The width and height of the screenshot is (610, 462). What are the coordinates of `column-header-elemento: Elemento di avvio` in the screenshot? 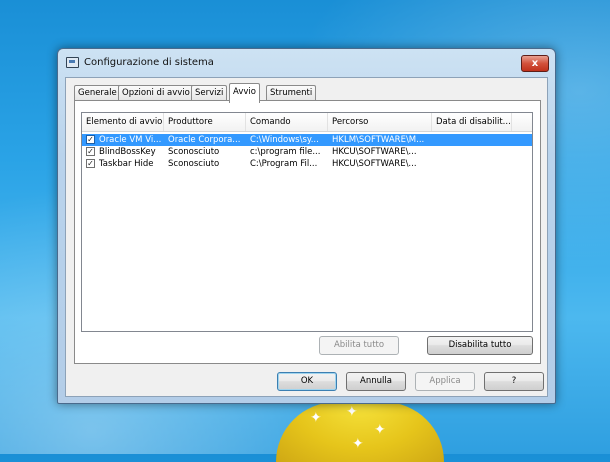 It's located at (123, 122).